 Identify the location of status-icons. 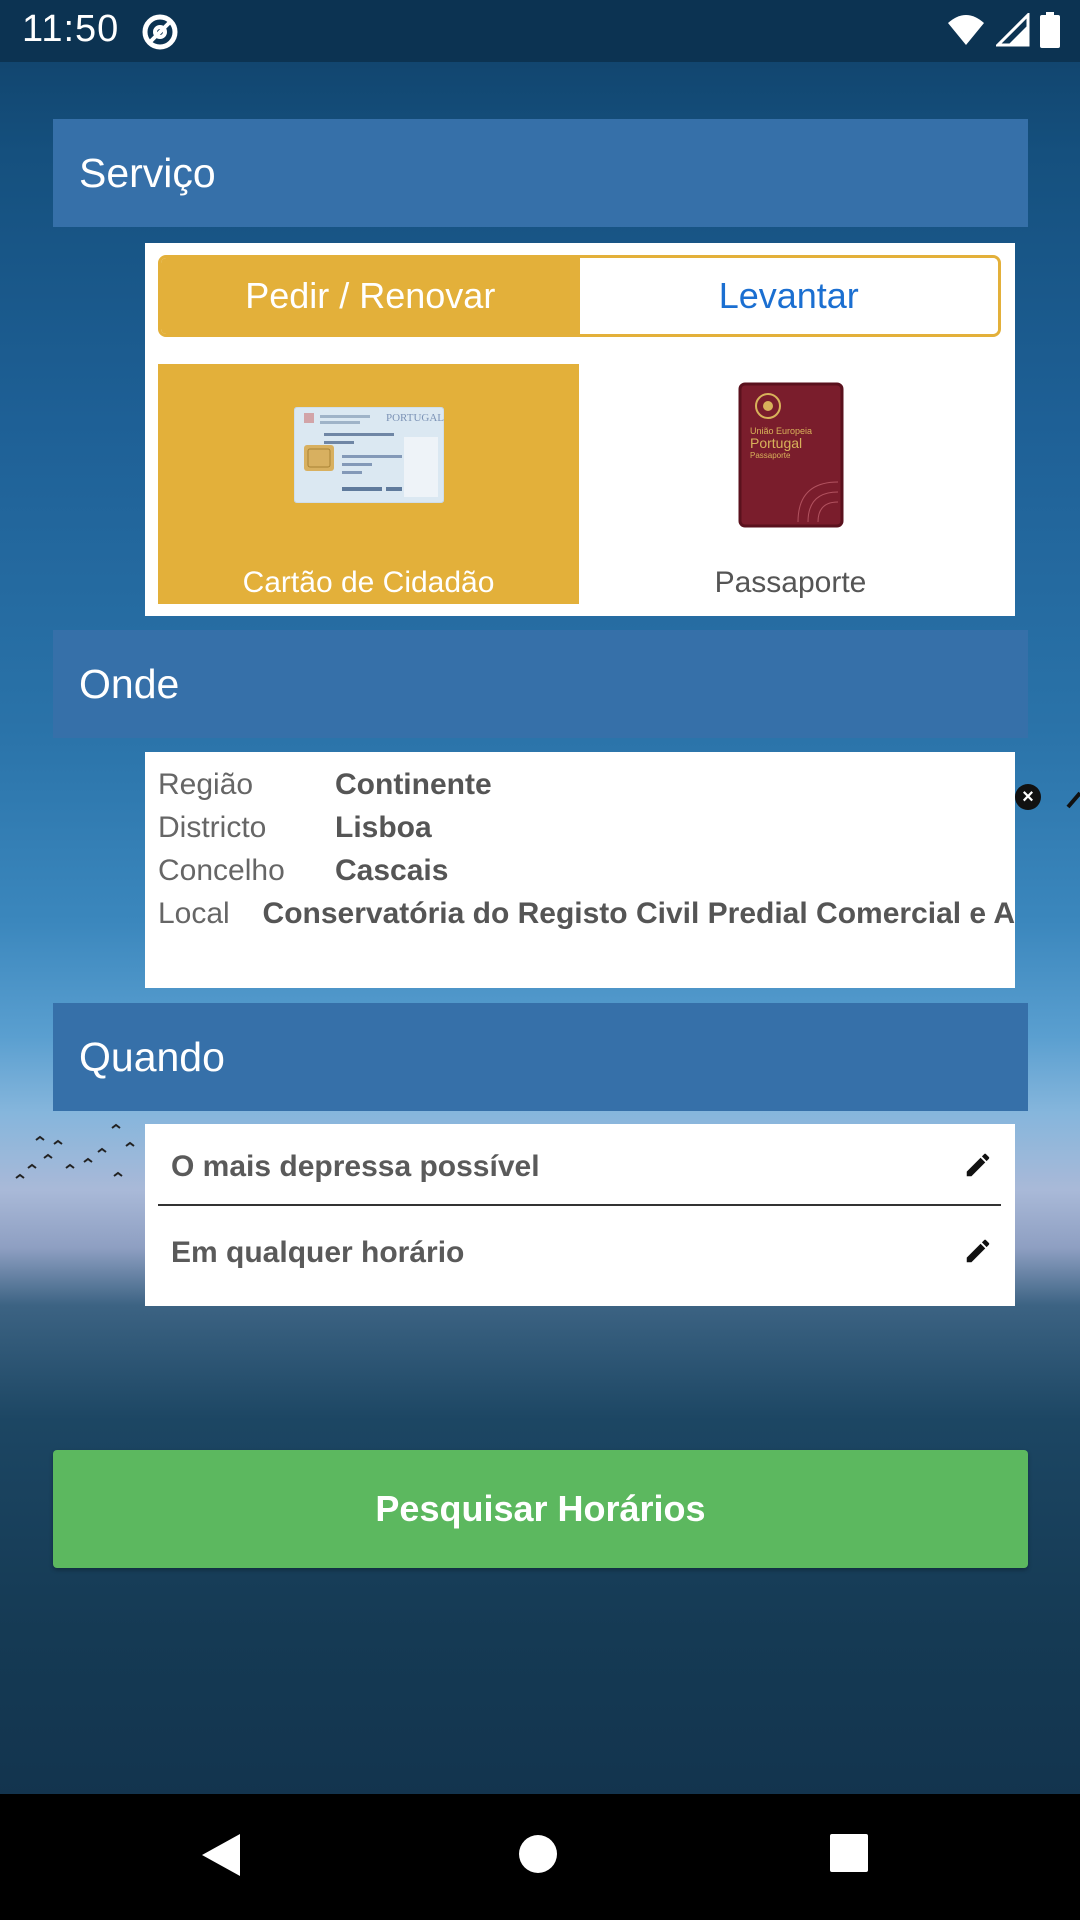
(1003, 30).